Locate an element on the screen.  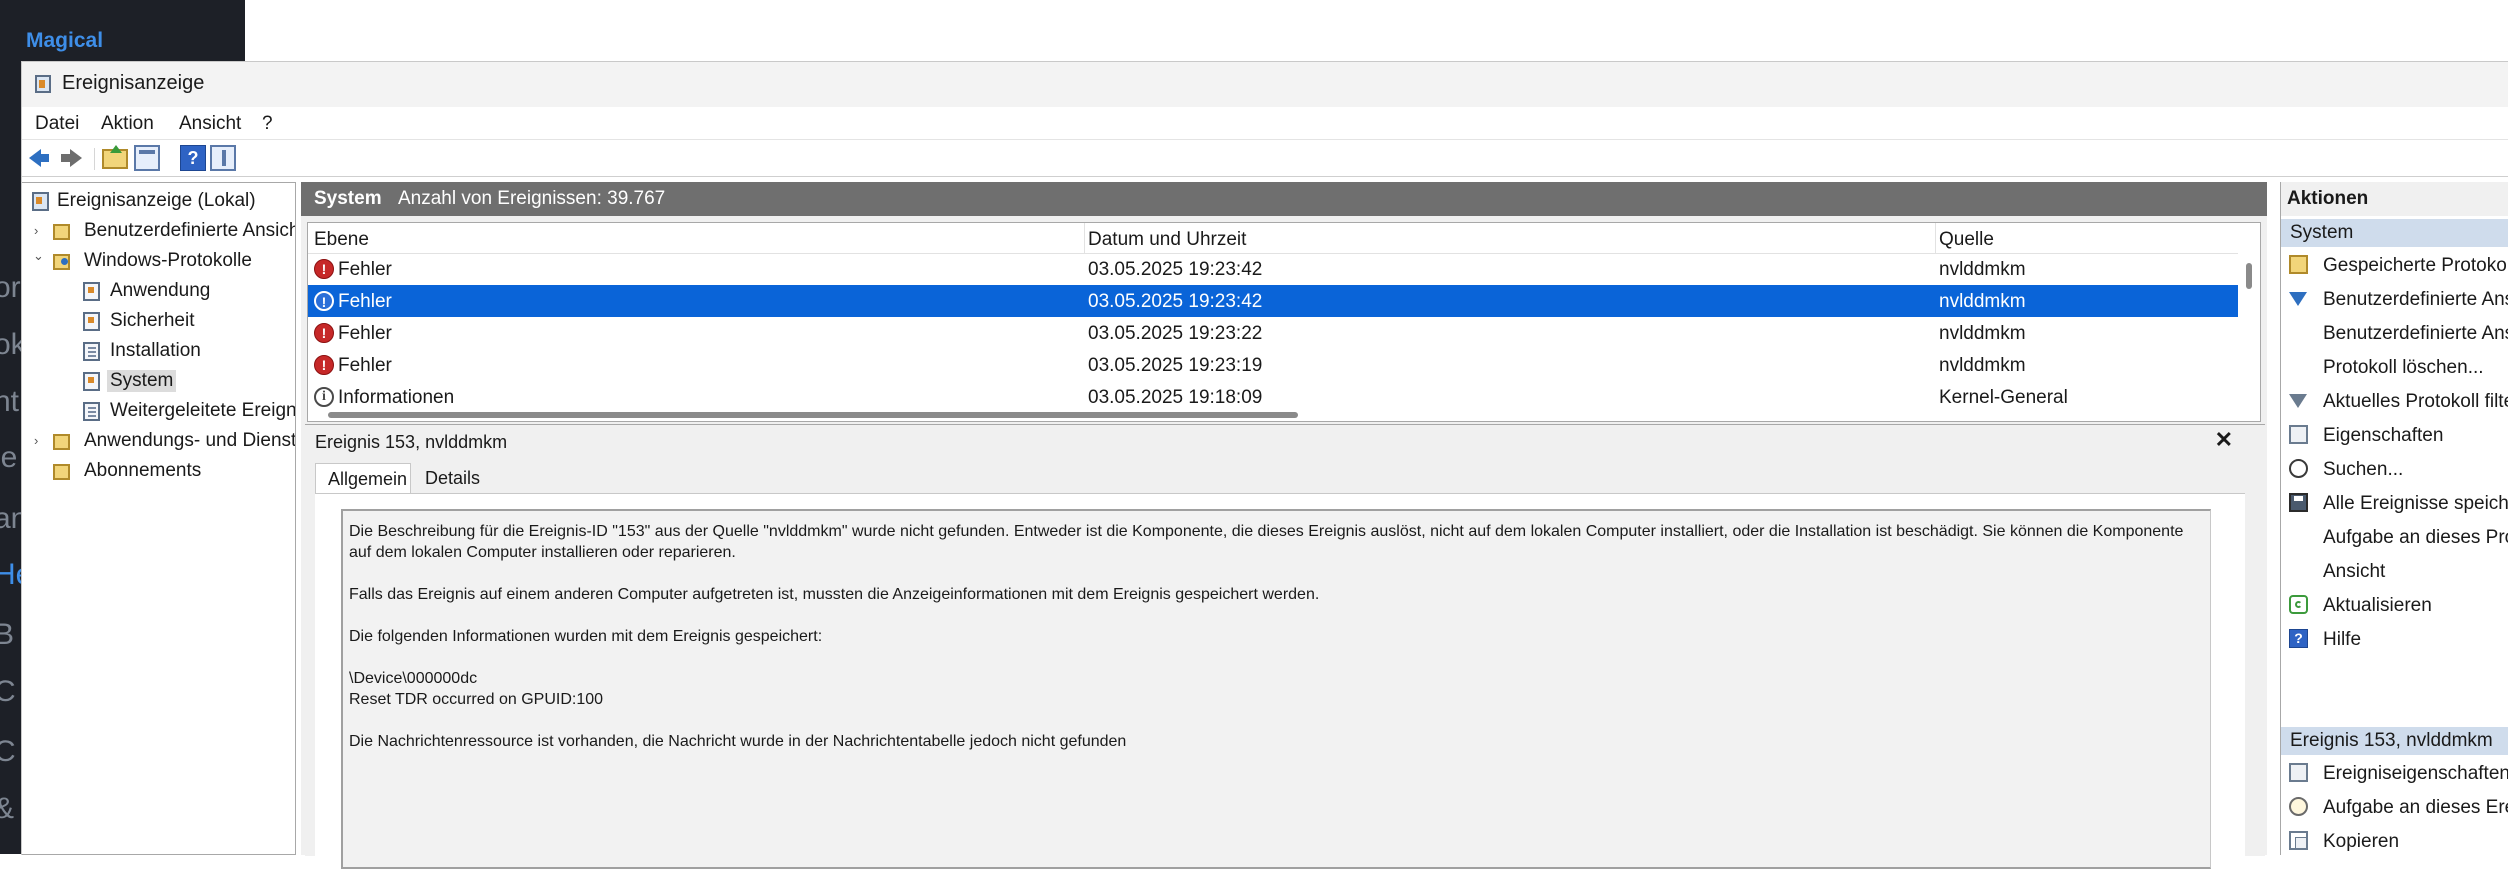
menu-action: Aktion is located at coordinates (127, 124).